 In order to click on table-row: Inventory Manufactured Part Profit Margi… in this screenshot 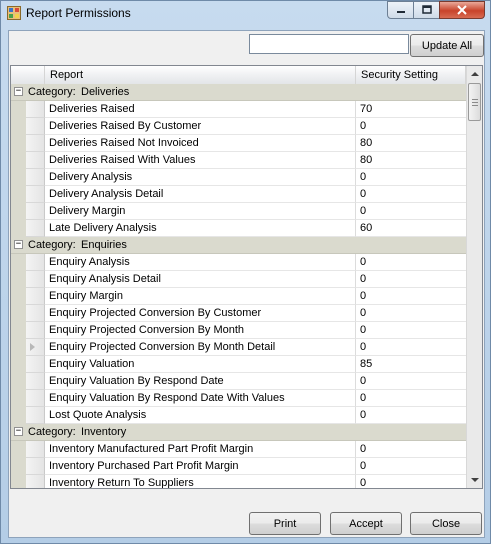, I will do `click(238, 449)`.